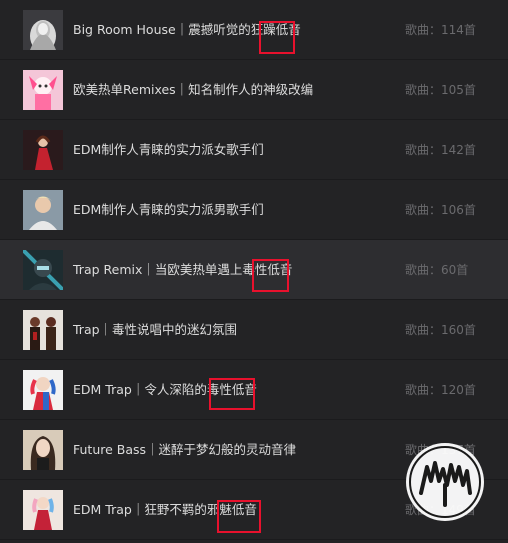 This screenshot has width=508, height=543. What do you see at coordinates (165, 510) in the screenshot?
I see `playlist-title: EDM Trap｜狂野不羁的邪魅低音` at bounding box center [165, 510].